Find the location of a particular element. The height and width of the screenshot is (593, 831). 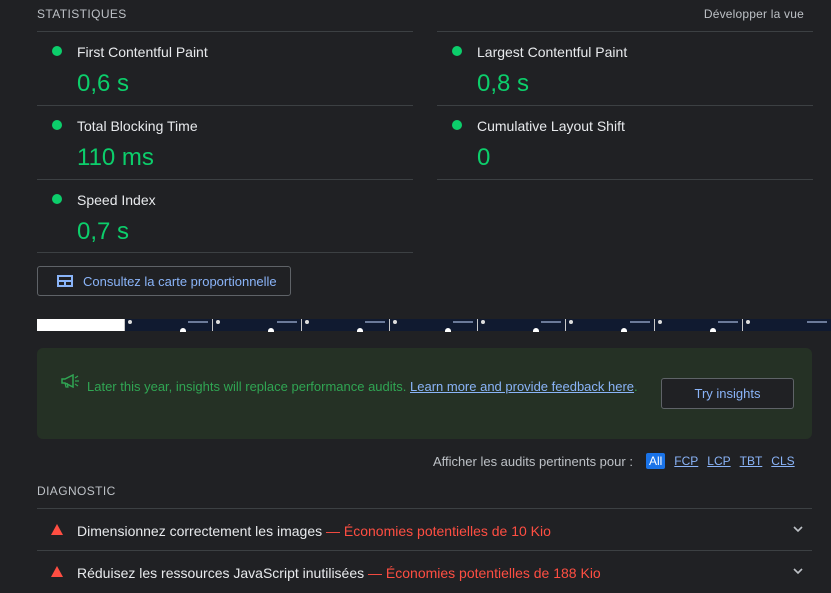

diagnostic-title: DIAGNOSTIC is located at coordinates (76, 491).